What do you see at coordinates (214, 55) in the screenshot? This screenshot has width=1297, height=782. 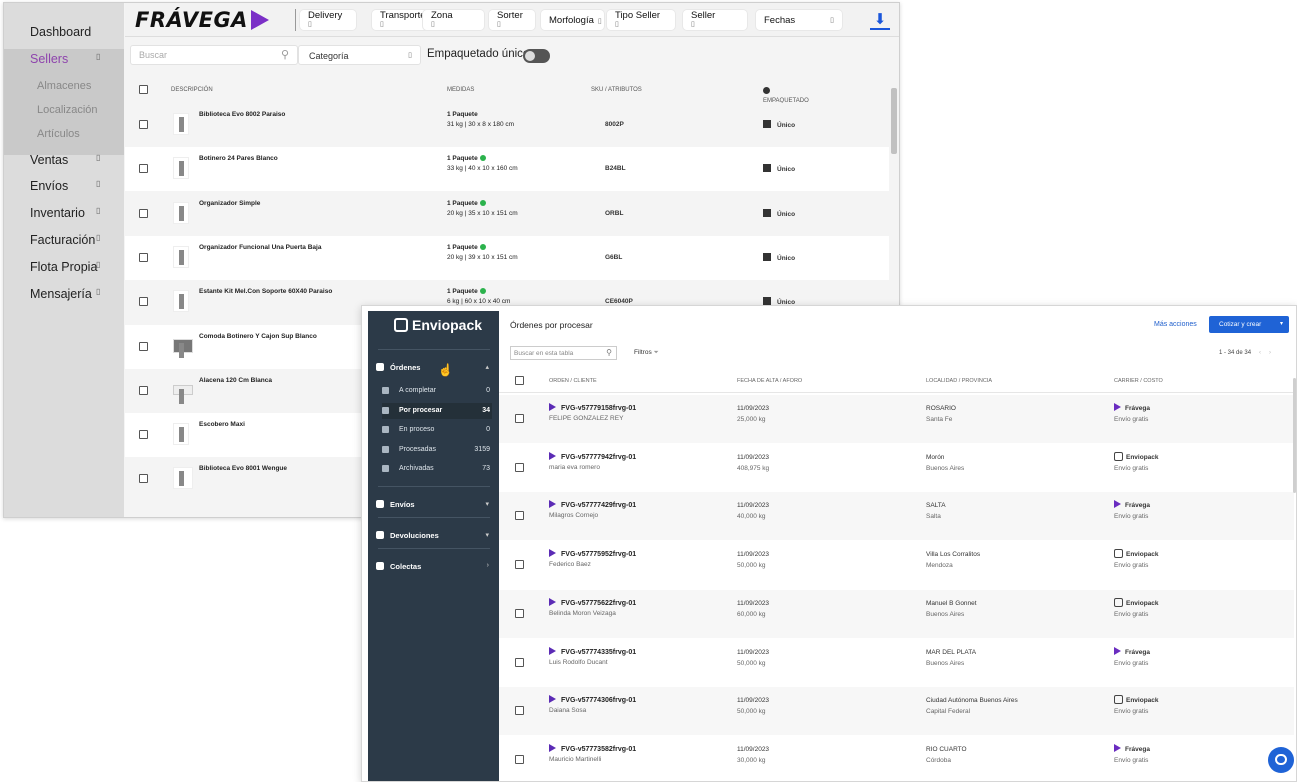 I see `search-input: Buscar ⚲` at bounding box center [214, 55].